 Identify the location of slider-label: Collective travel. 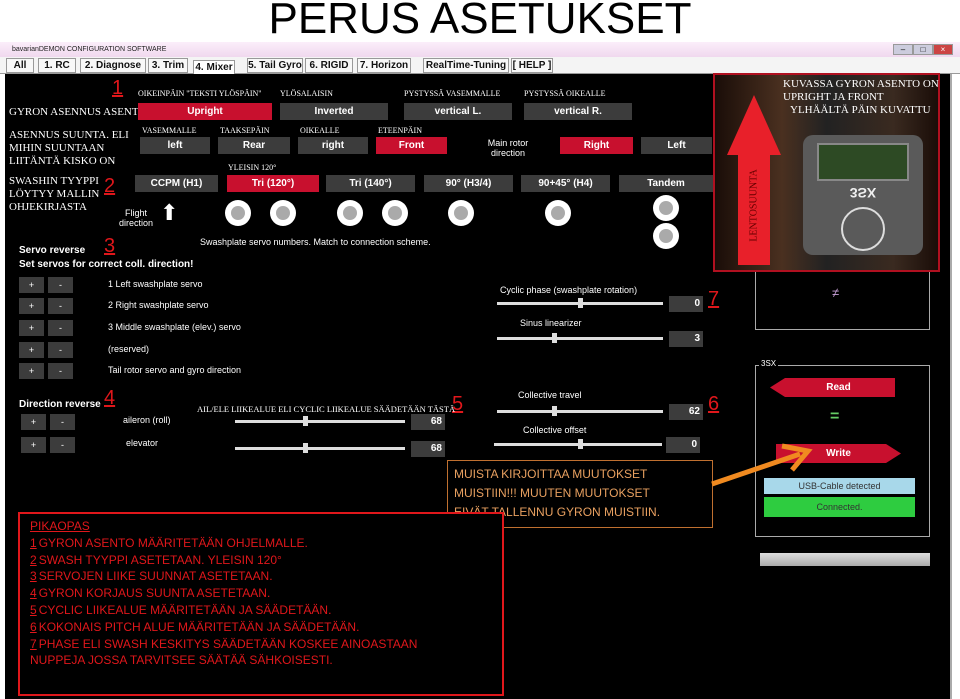
(550, 395).